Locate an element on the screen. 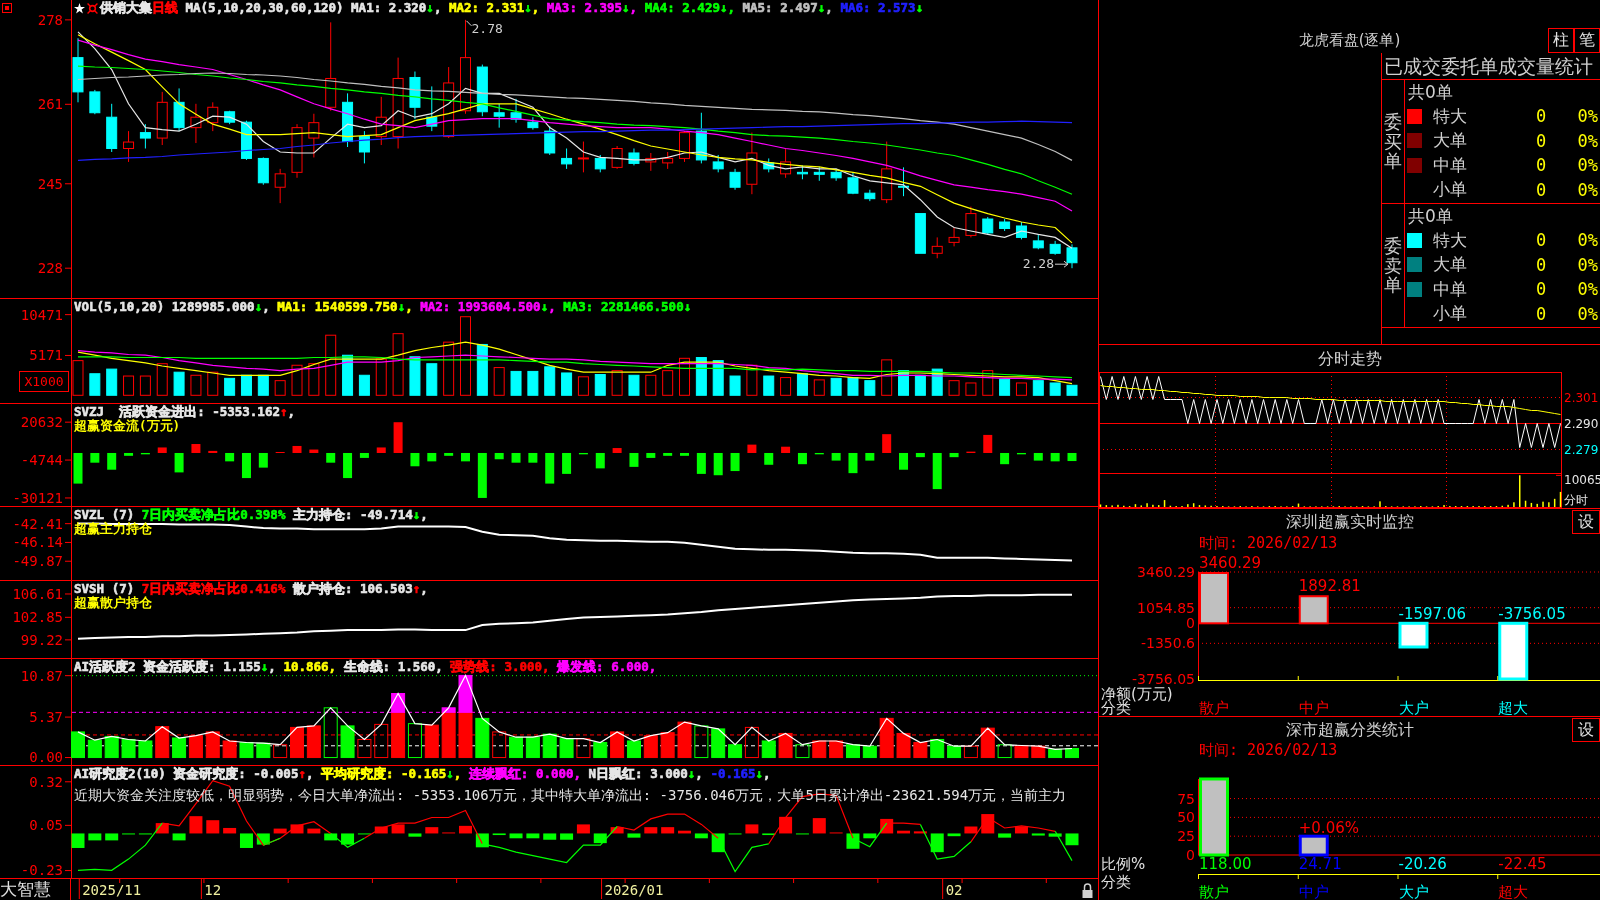 The height and width of the screenshot is (900, 1600). value-label: -1597.06 is located at coordinates (1432, 614).